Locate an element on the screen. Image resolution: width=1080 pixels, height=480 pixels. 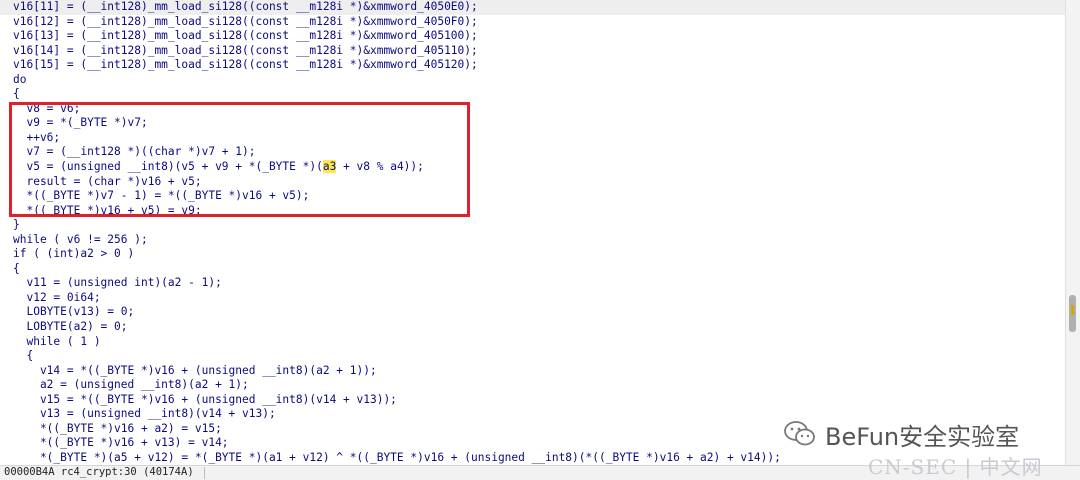
code-line: v11 = (unsigned int)(a2 - 1); is located at coordinates (533, 283).